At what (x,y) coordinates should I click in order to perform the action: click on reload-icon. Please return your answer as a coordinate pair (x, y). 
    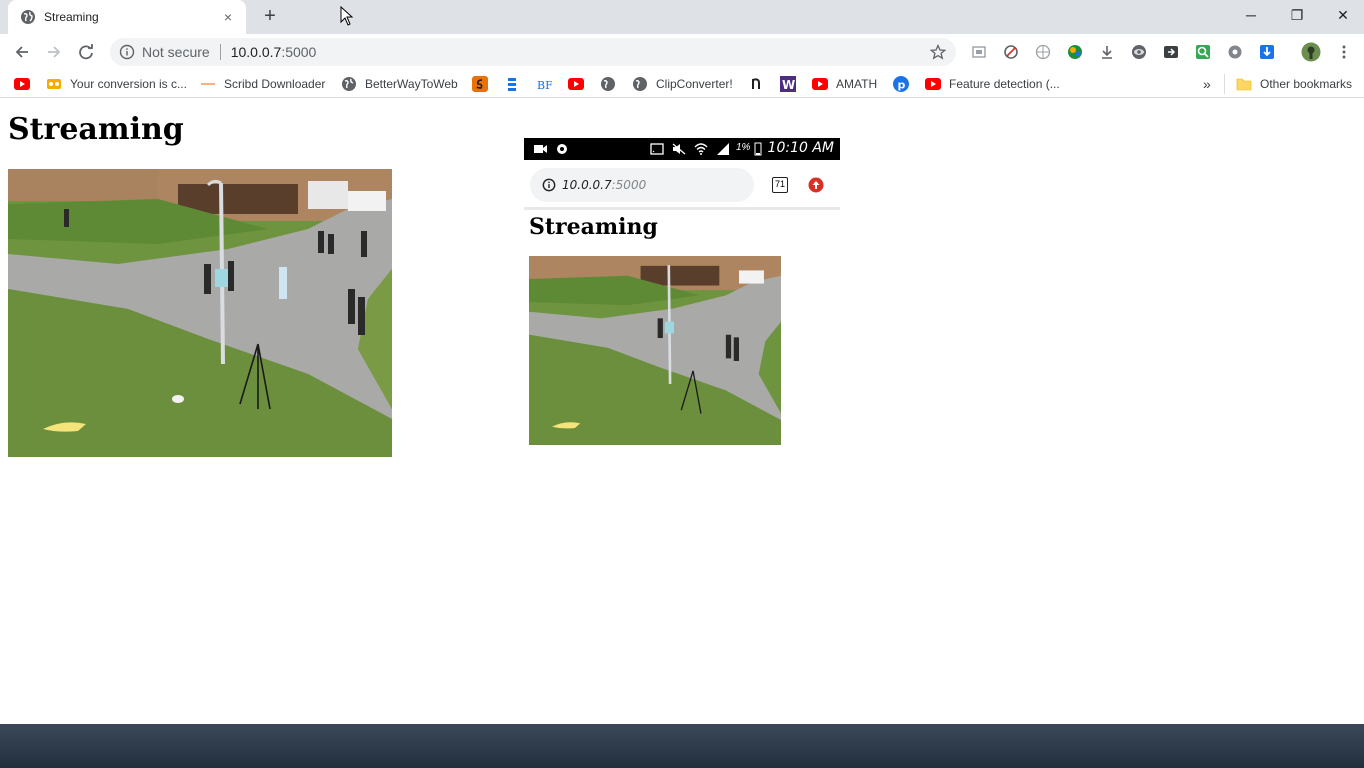
    Looking at the image, I should click on (86, 52).